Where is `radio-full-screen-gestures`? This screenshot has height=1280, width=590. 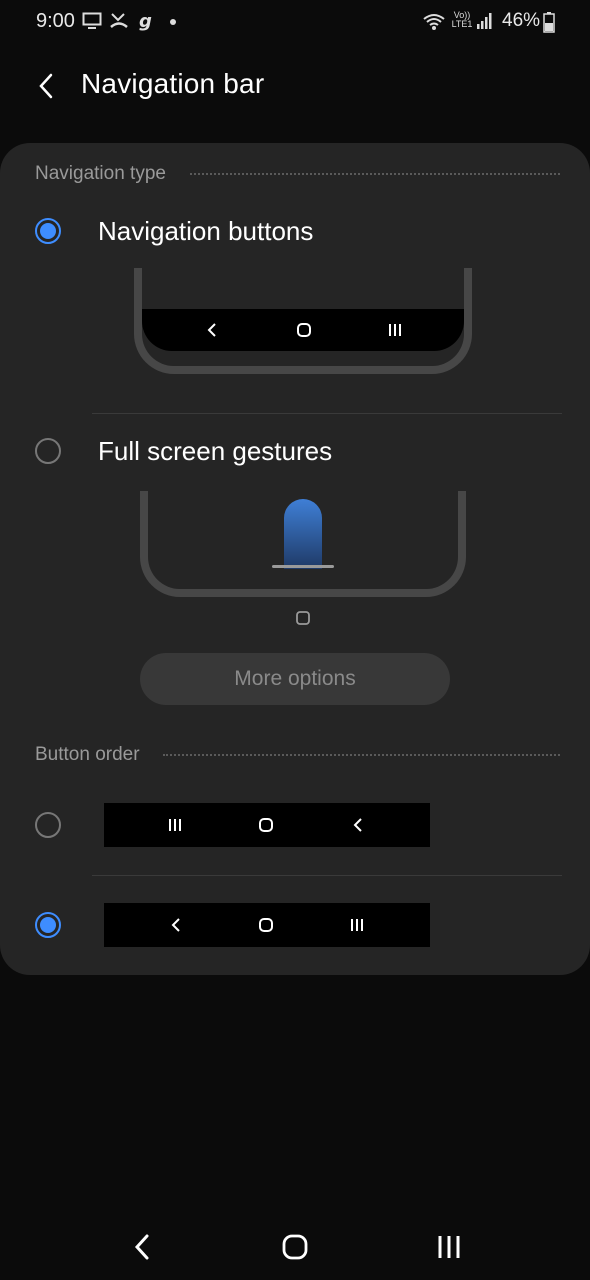
radio-full-screen-gestures is located at coordinates (48, 451).